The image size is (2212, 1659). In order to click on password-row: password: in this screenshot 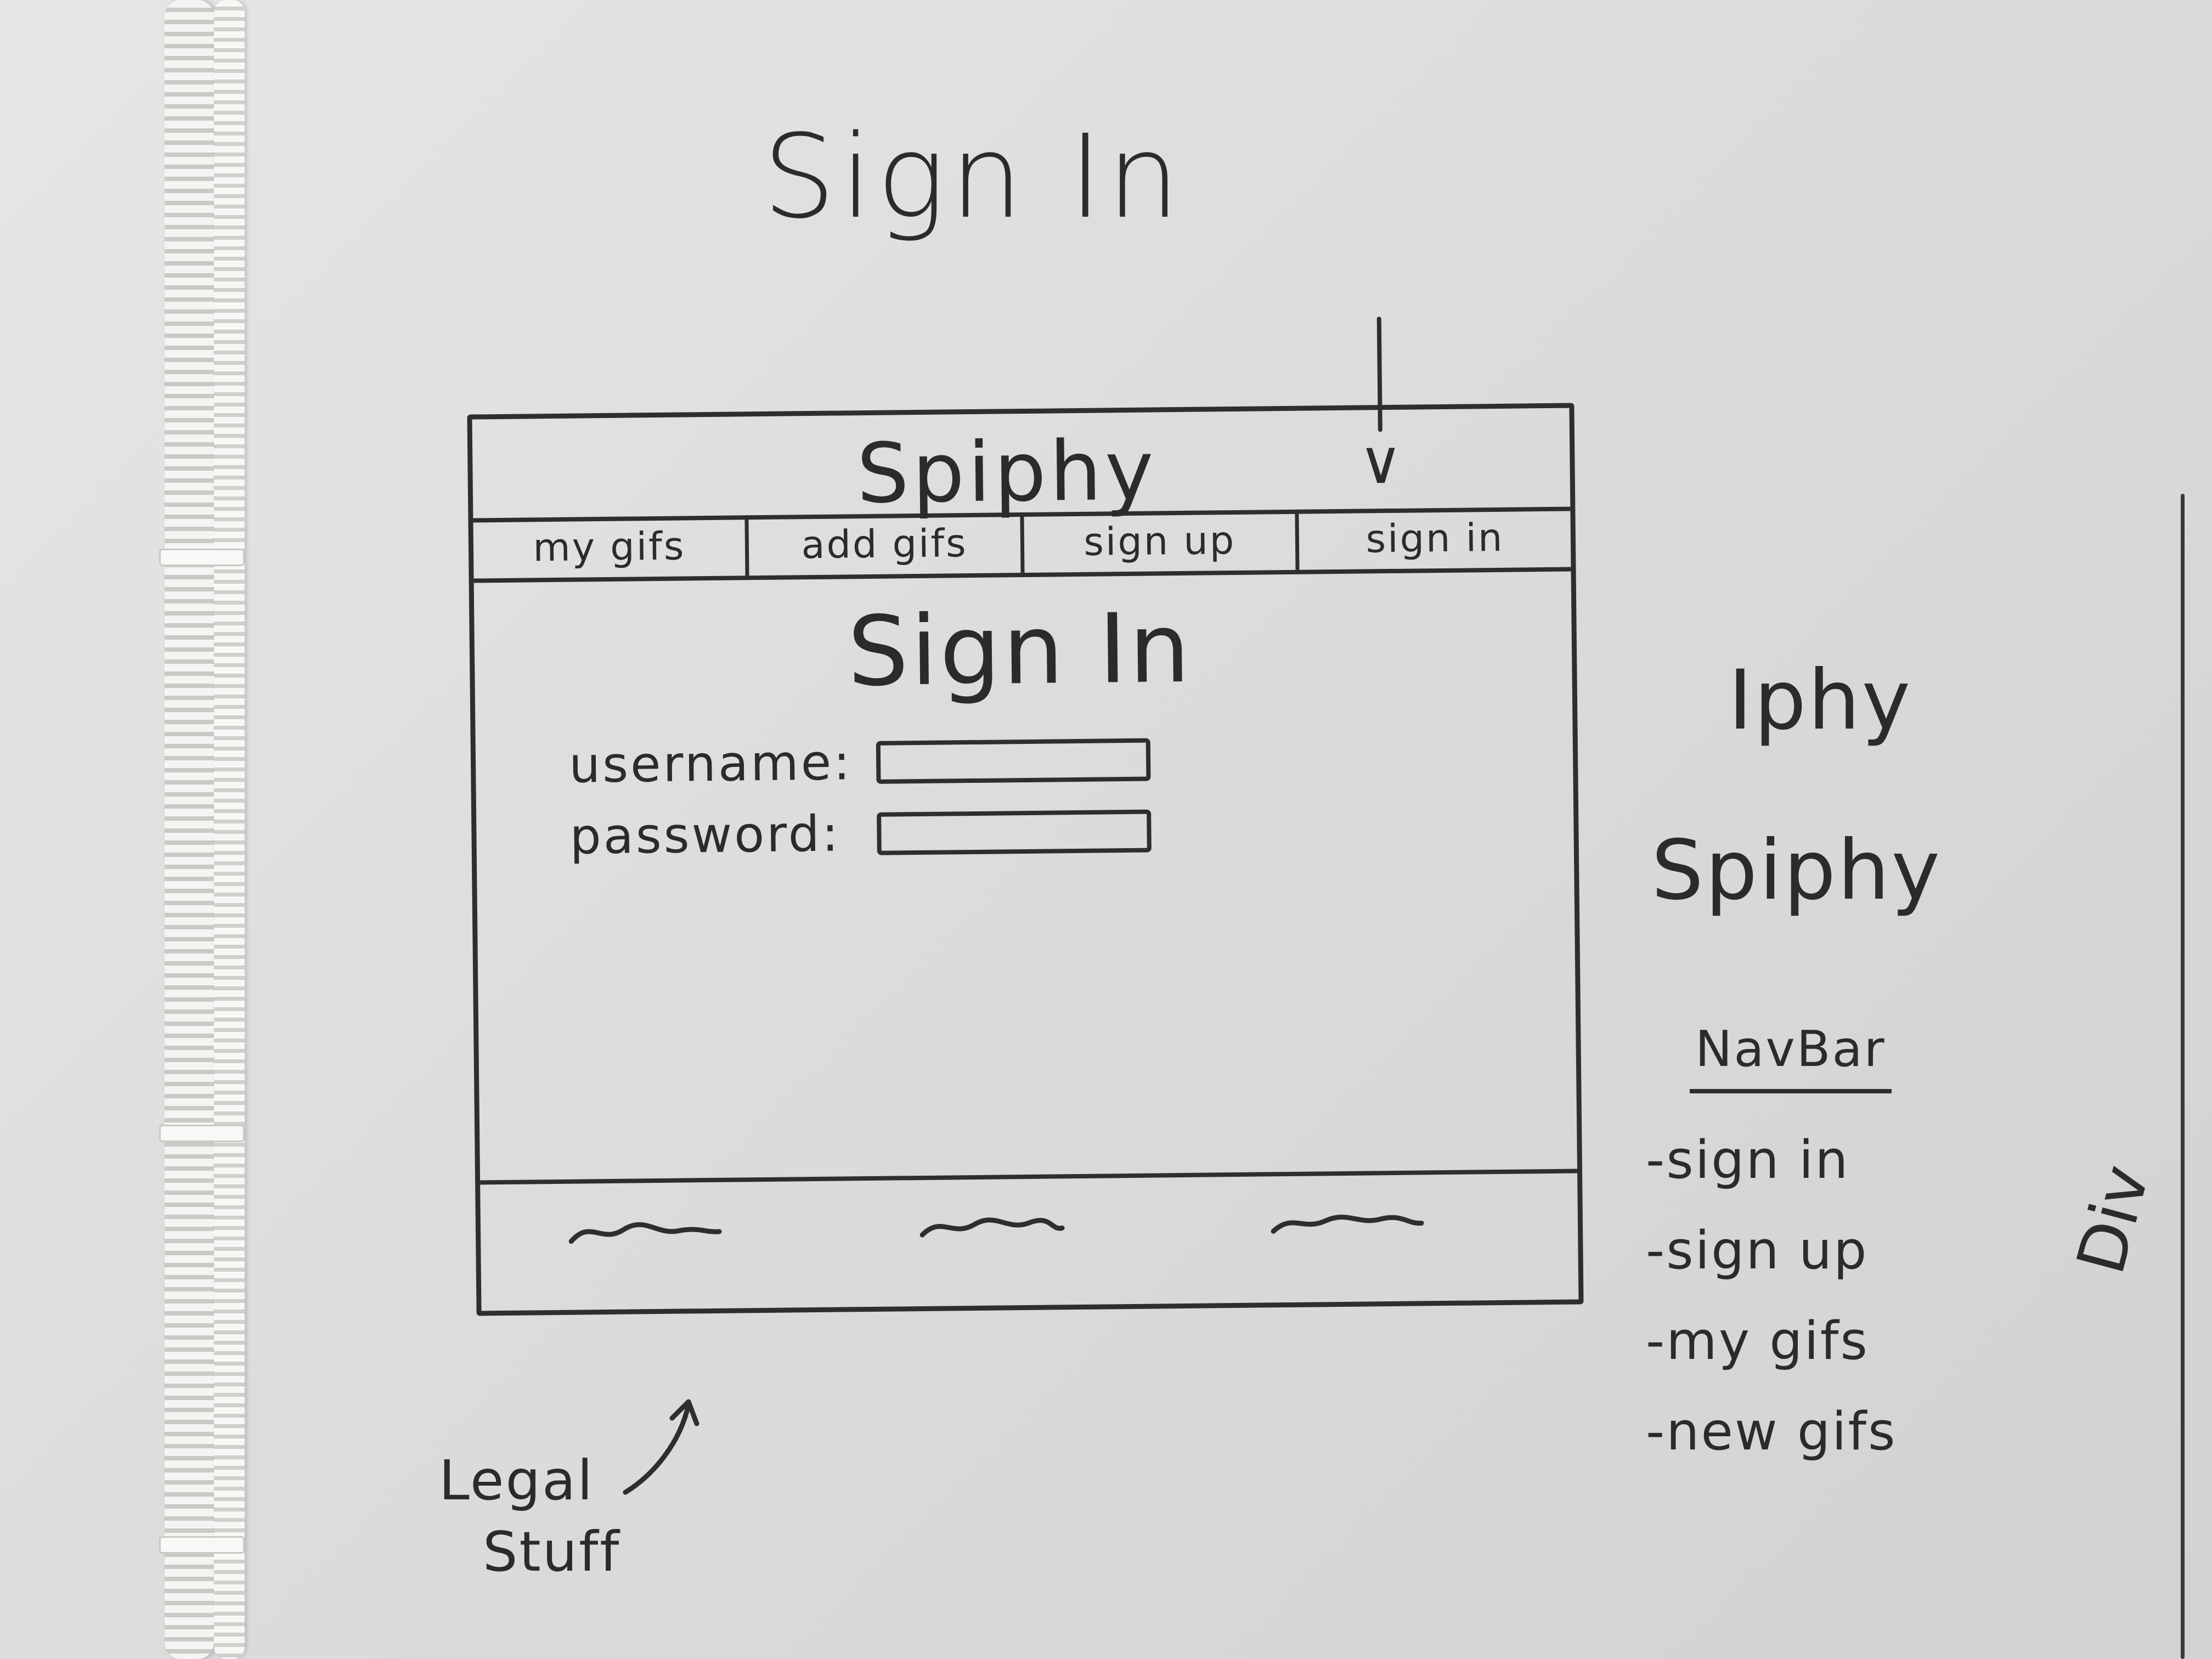, I will do `click(861, 834)`.